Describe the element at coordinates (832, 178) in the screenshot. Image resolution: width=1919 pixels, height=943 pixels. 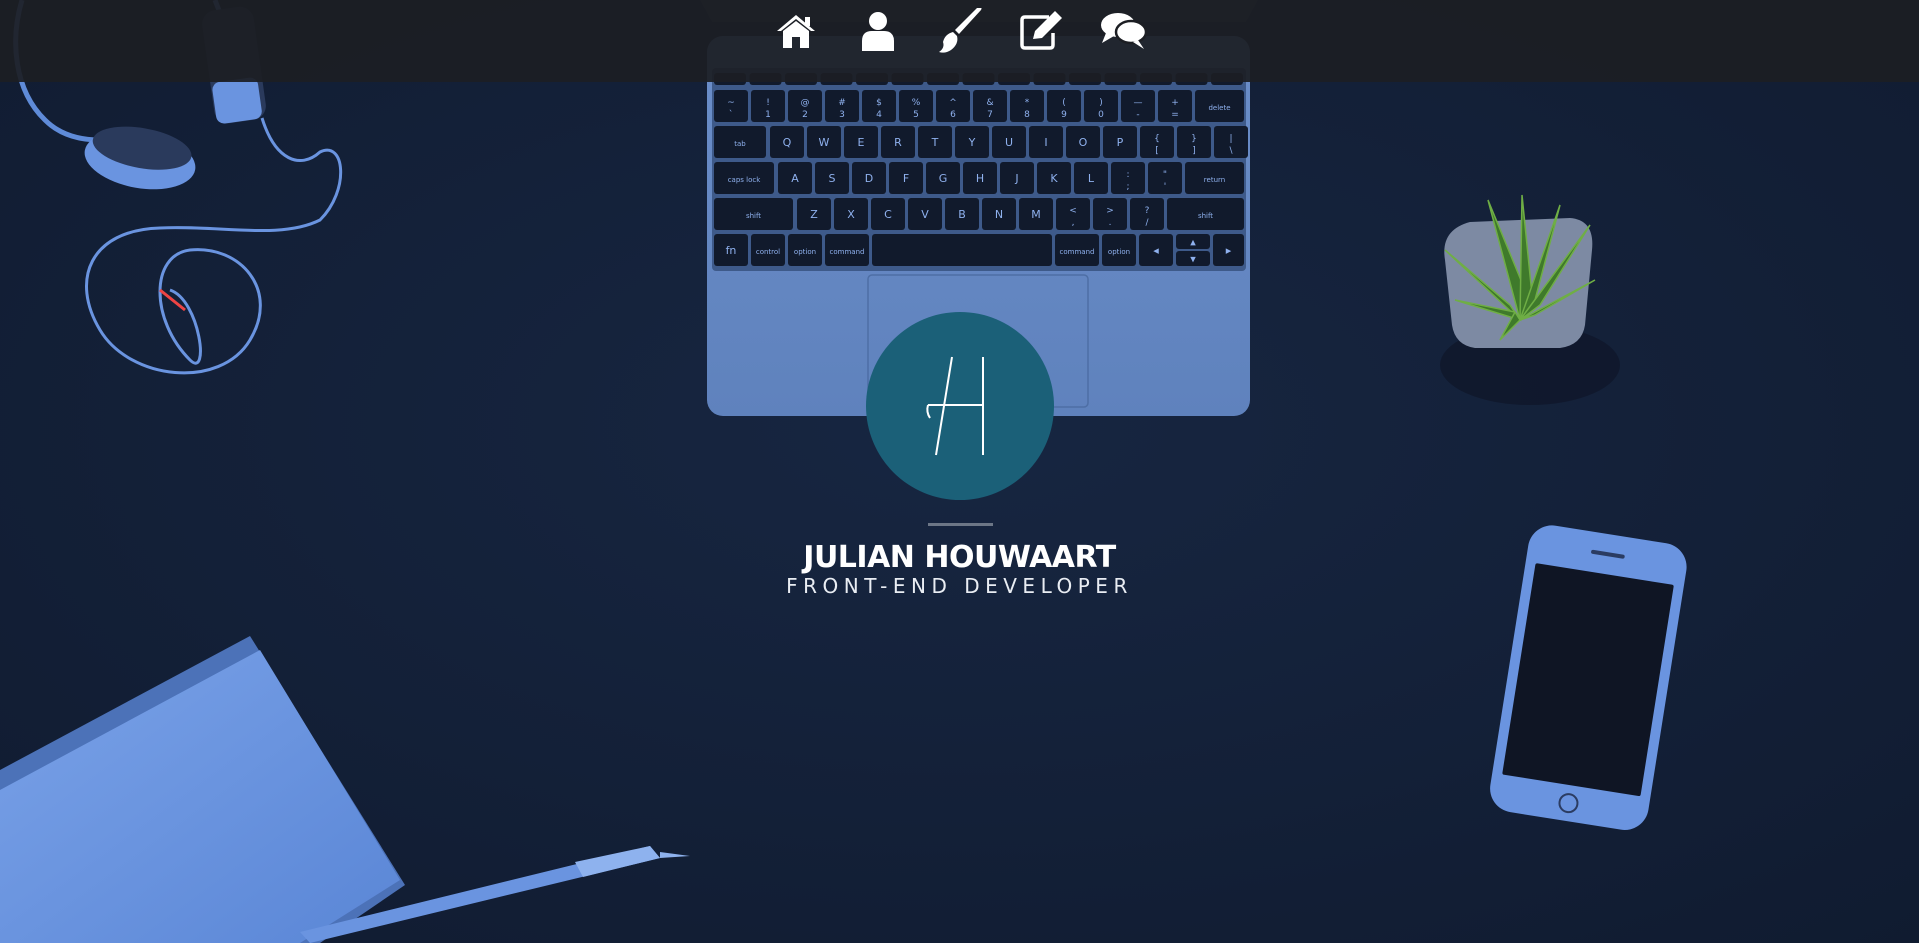
I see `keyboard-key-label: S` at that location.